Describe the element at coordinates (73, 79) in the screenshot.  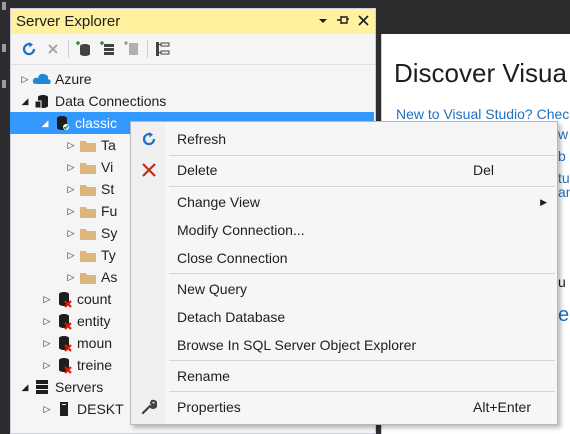
I see `tree-item-label: Azure` at that location.